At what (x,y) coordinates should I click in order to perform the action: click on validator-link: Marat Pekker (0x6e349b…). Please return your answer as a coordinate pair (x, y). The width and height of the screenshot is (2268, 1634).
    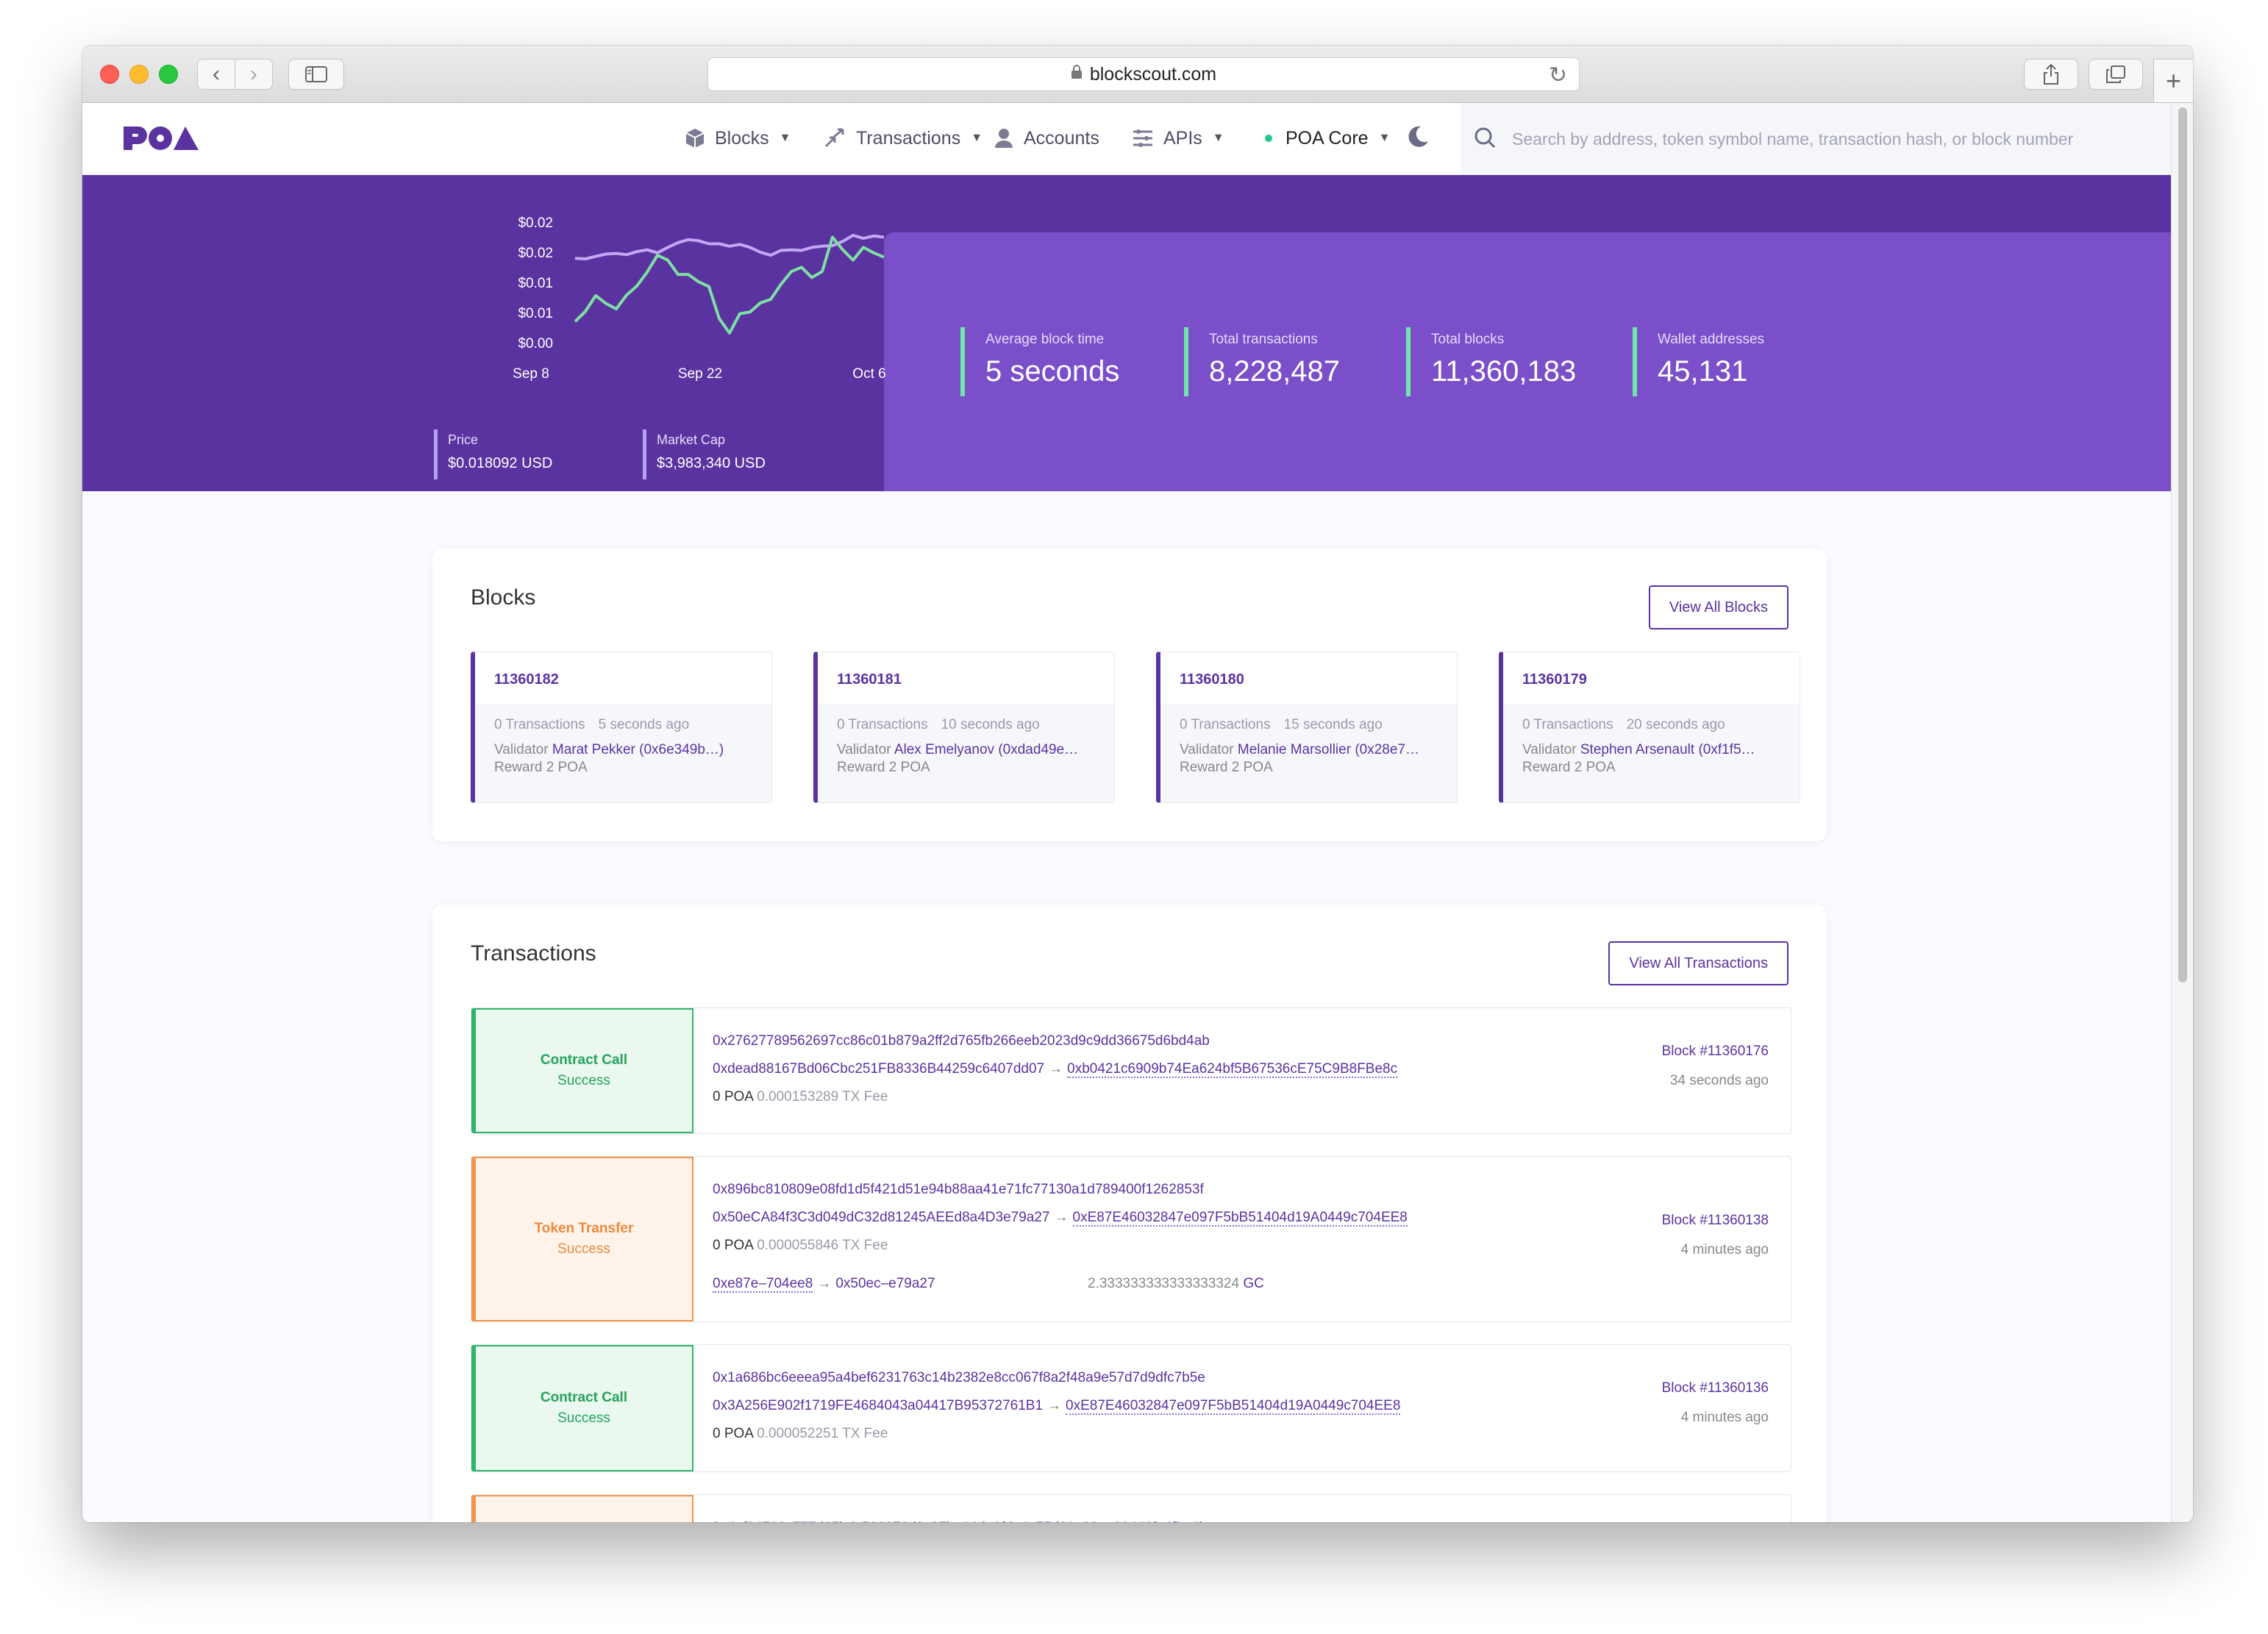
    Looking at the image, I should click on (638, 749).